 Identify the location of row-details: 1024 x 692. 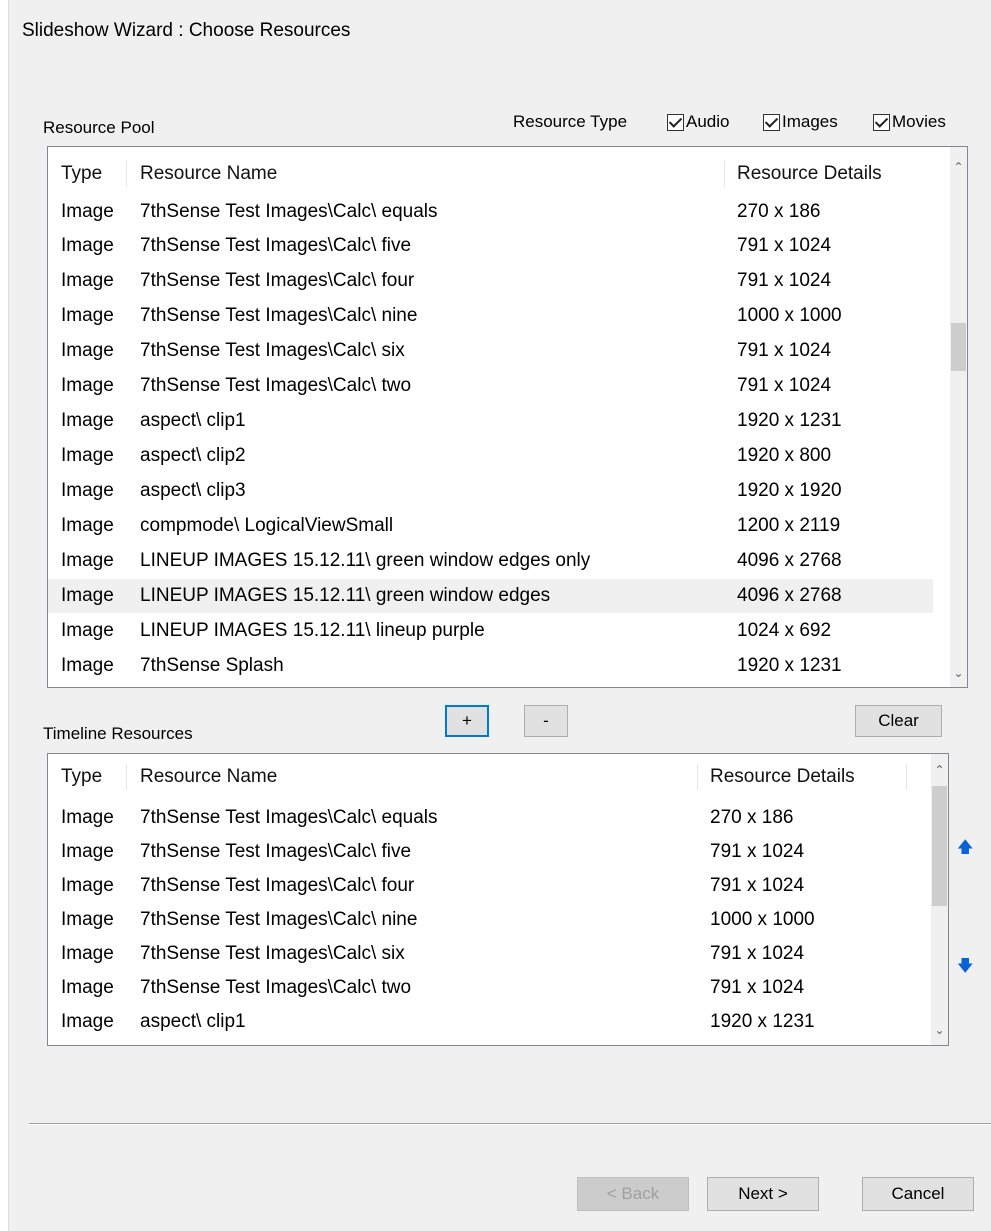
(784, 630).